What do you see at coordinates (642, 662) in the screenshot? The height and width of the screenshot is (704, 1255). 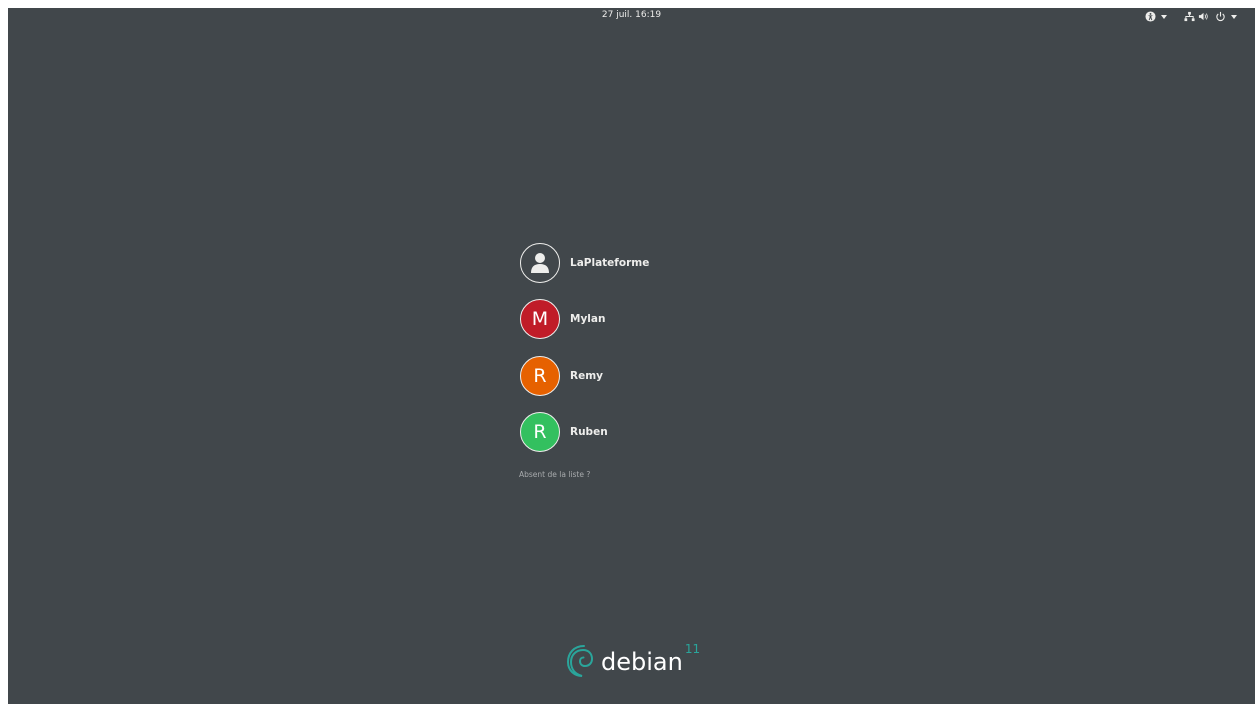 I see `debian-wordmark: debian` at bounding box center [642, 662].